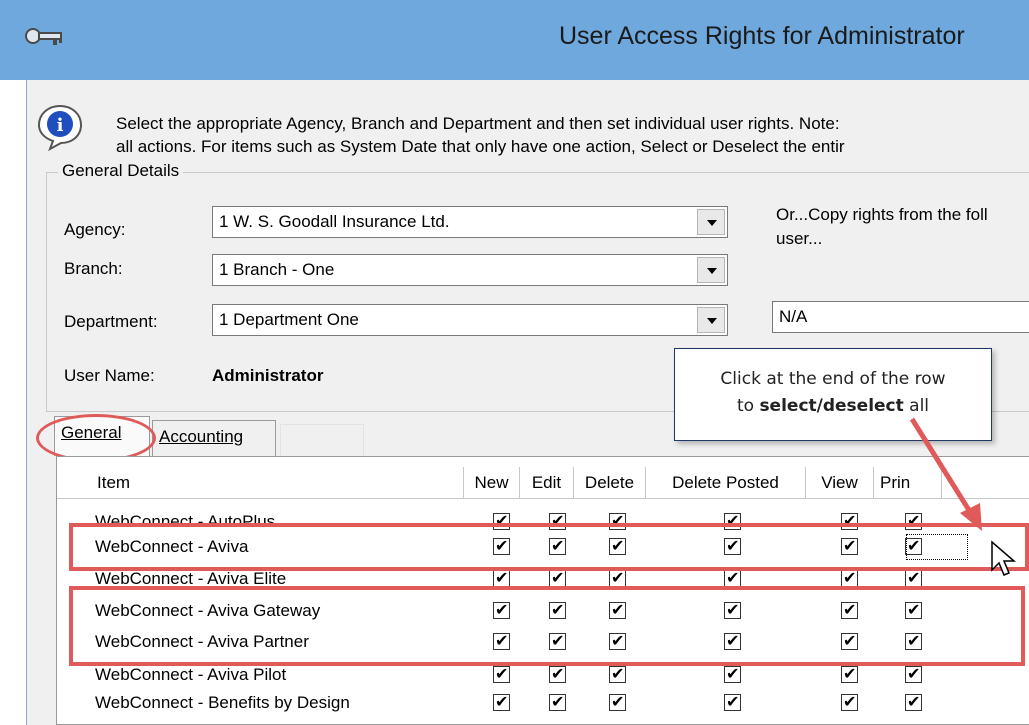 This screenshot has width=1029, height=725. Describe the element at coordinates (93, 268) in the screenshot. I see `branch-label: Branch:` at that location.